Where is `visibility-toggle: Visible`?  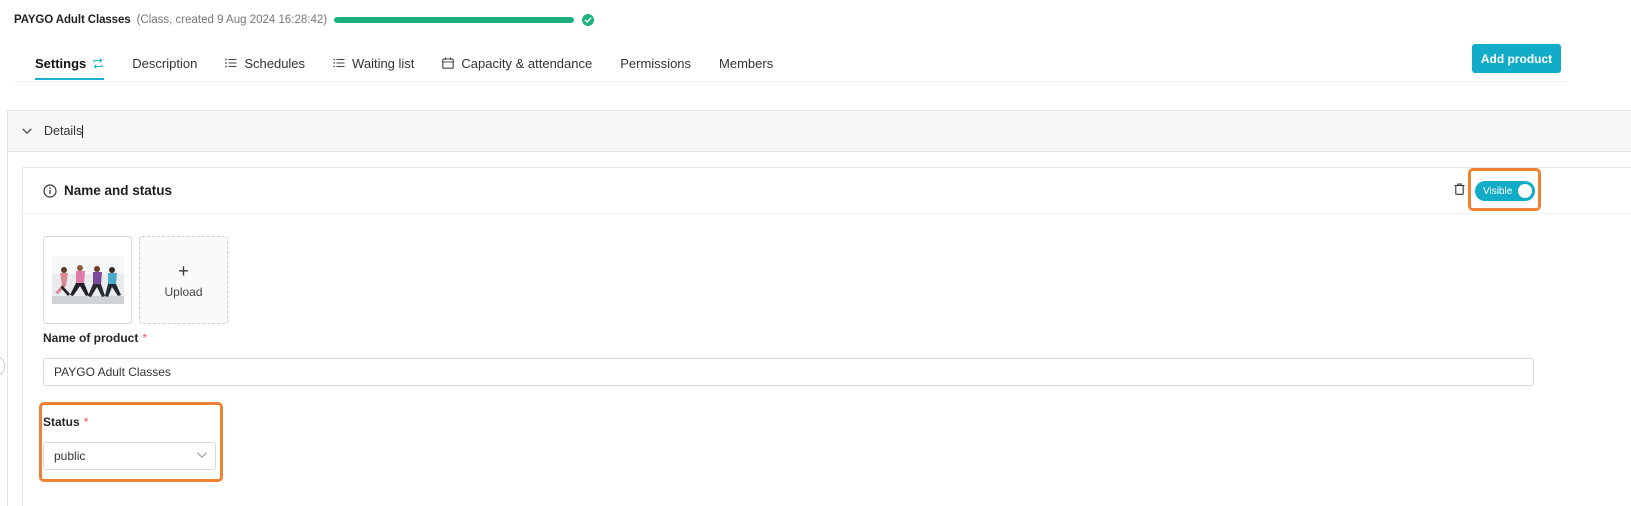
visibility-toggle: Visible is located at coordinates (1505, 191).